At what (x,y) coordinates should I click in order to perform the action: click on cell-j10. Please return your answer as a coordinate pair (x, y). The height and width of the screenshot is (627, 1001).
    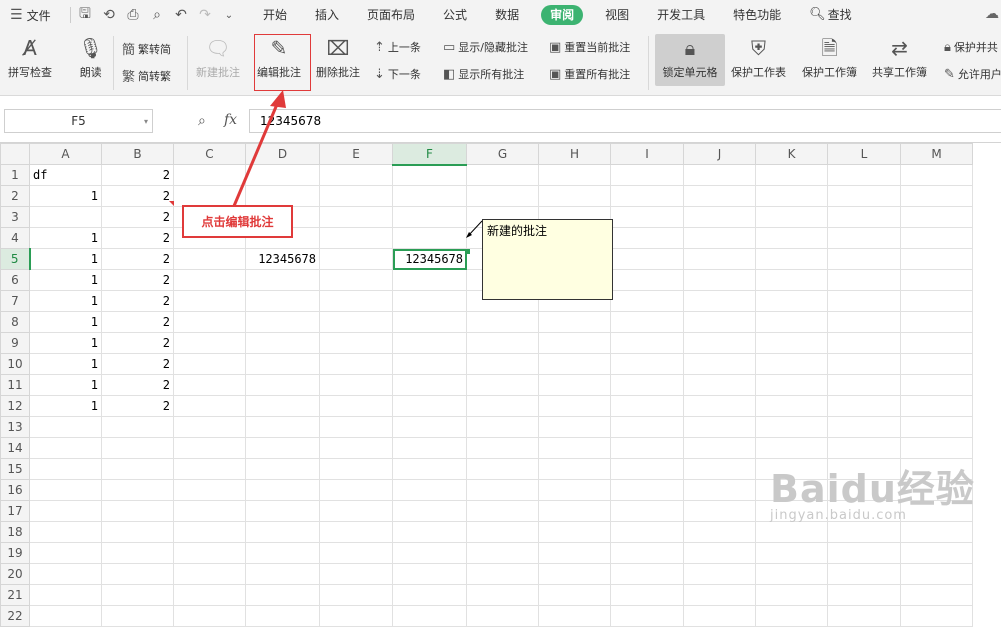
    Looking at the image, I should click on (719, 364).